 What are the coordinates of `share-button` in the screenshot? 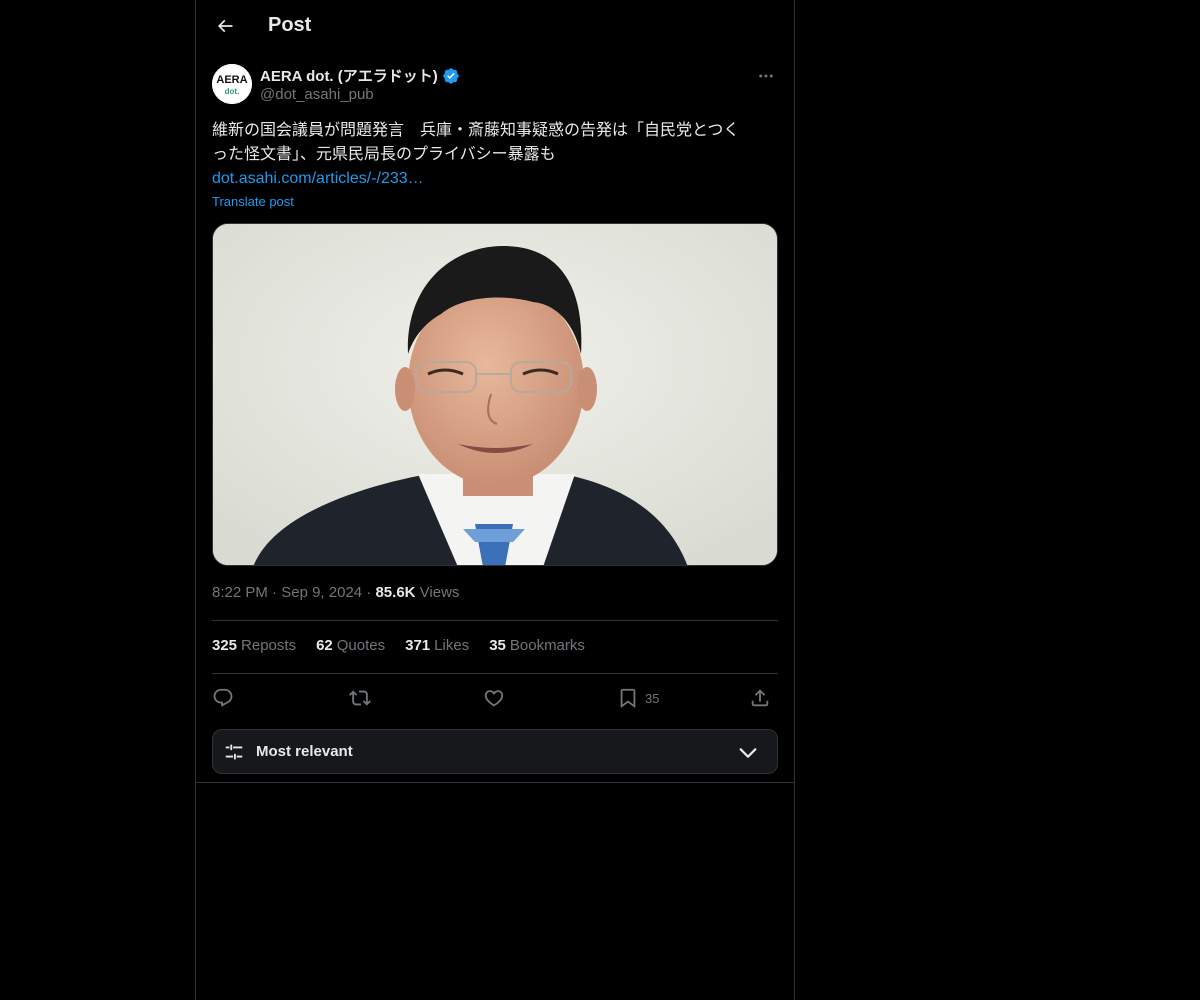 It's located at (760, 698).